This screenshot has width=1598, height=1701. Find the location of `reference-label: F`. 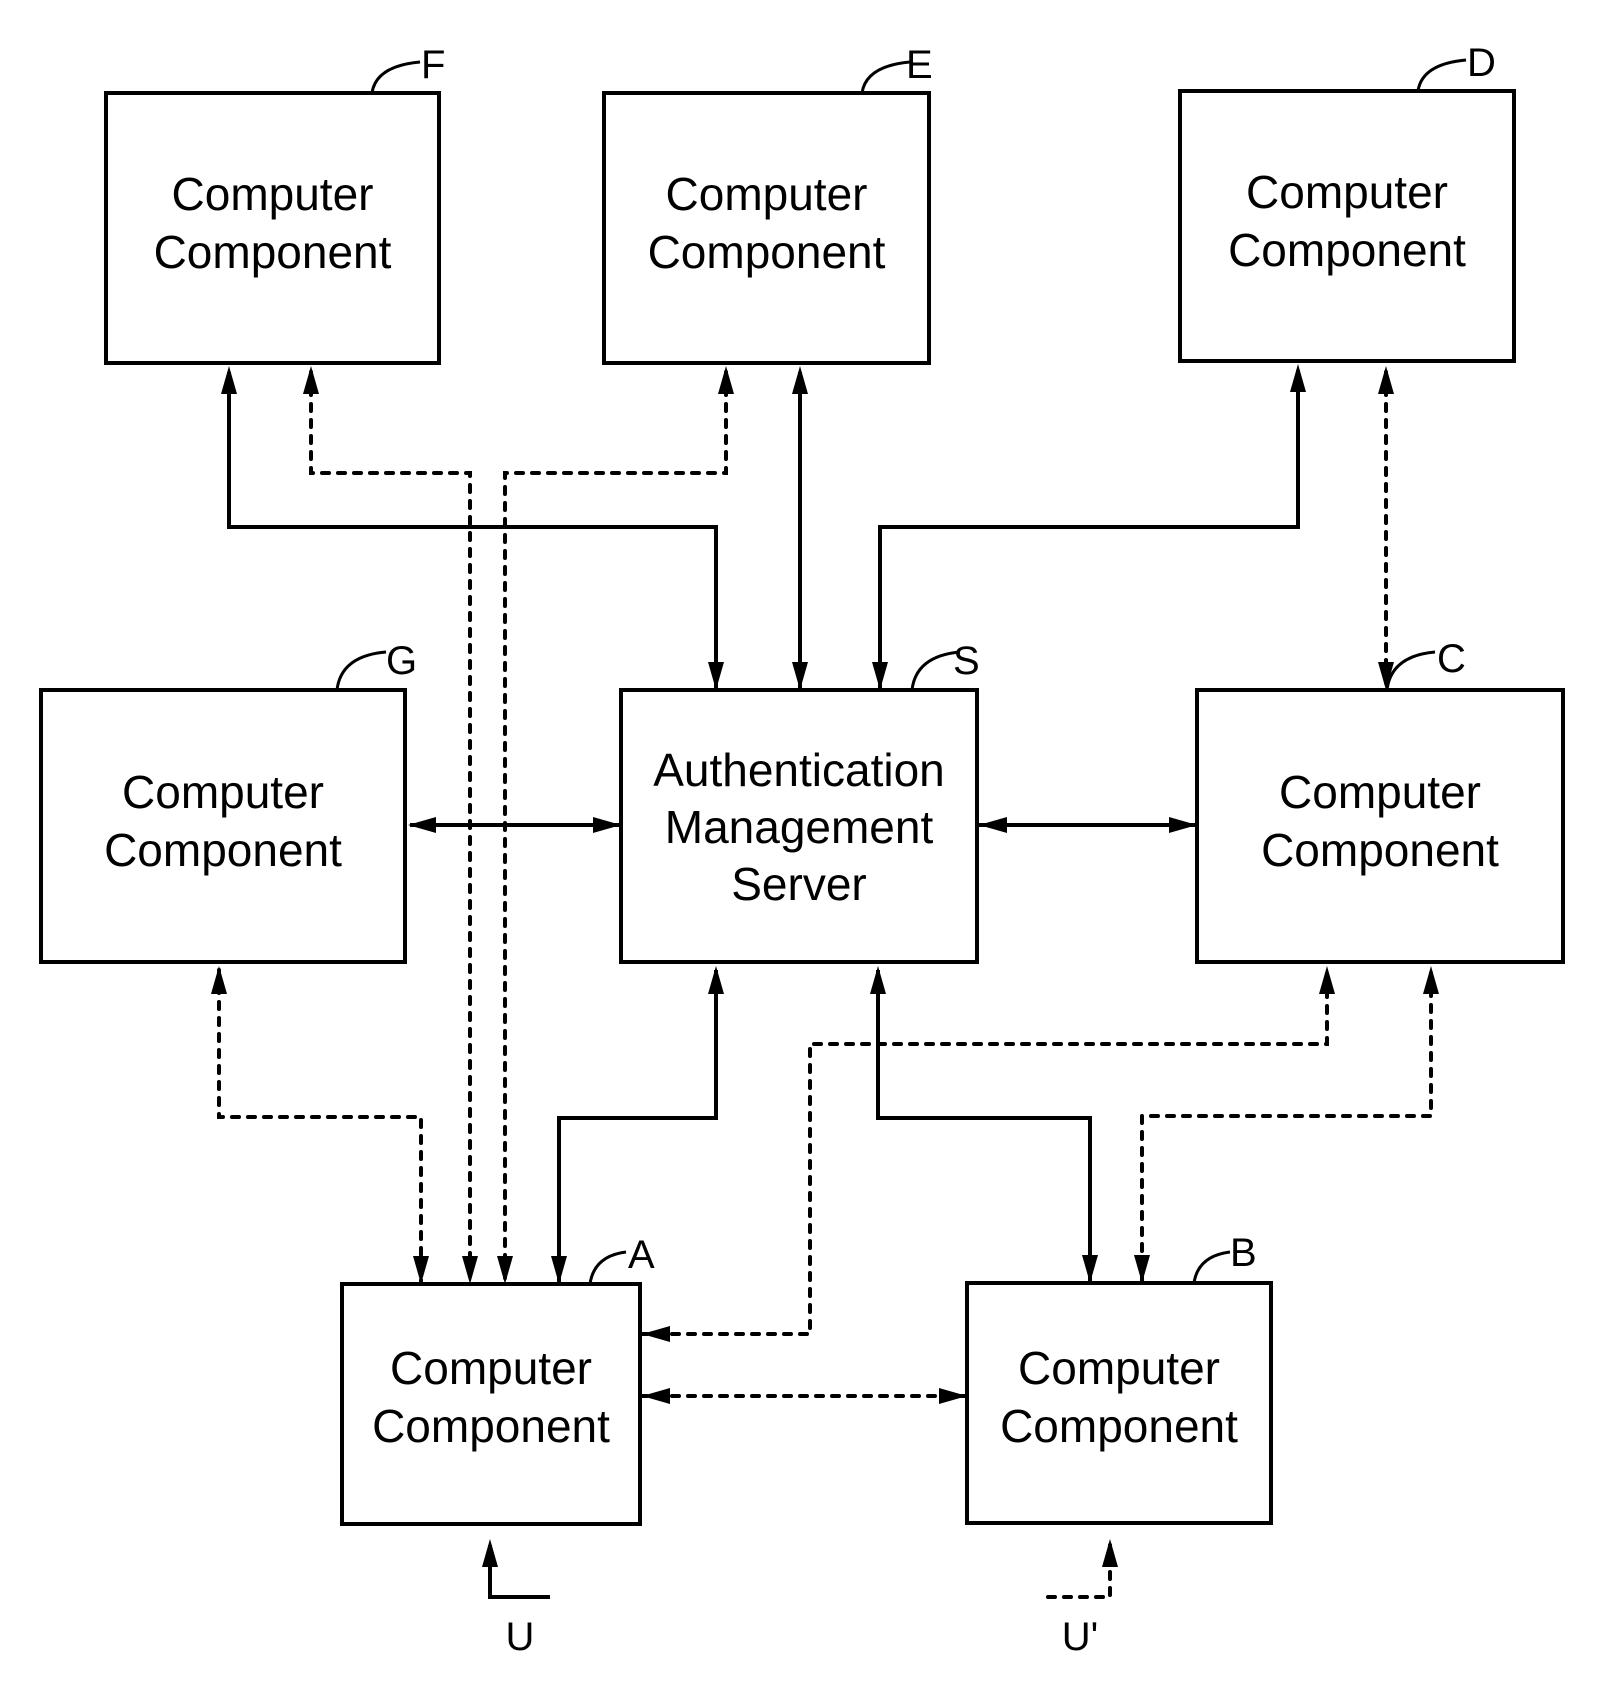

reference-label: F is located at coordinates (433, 65).